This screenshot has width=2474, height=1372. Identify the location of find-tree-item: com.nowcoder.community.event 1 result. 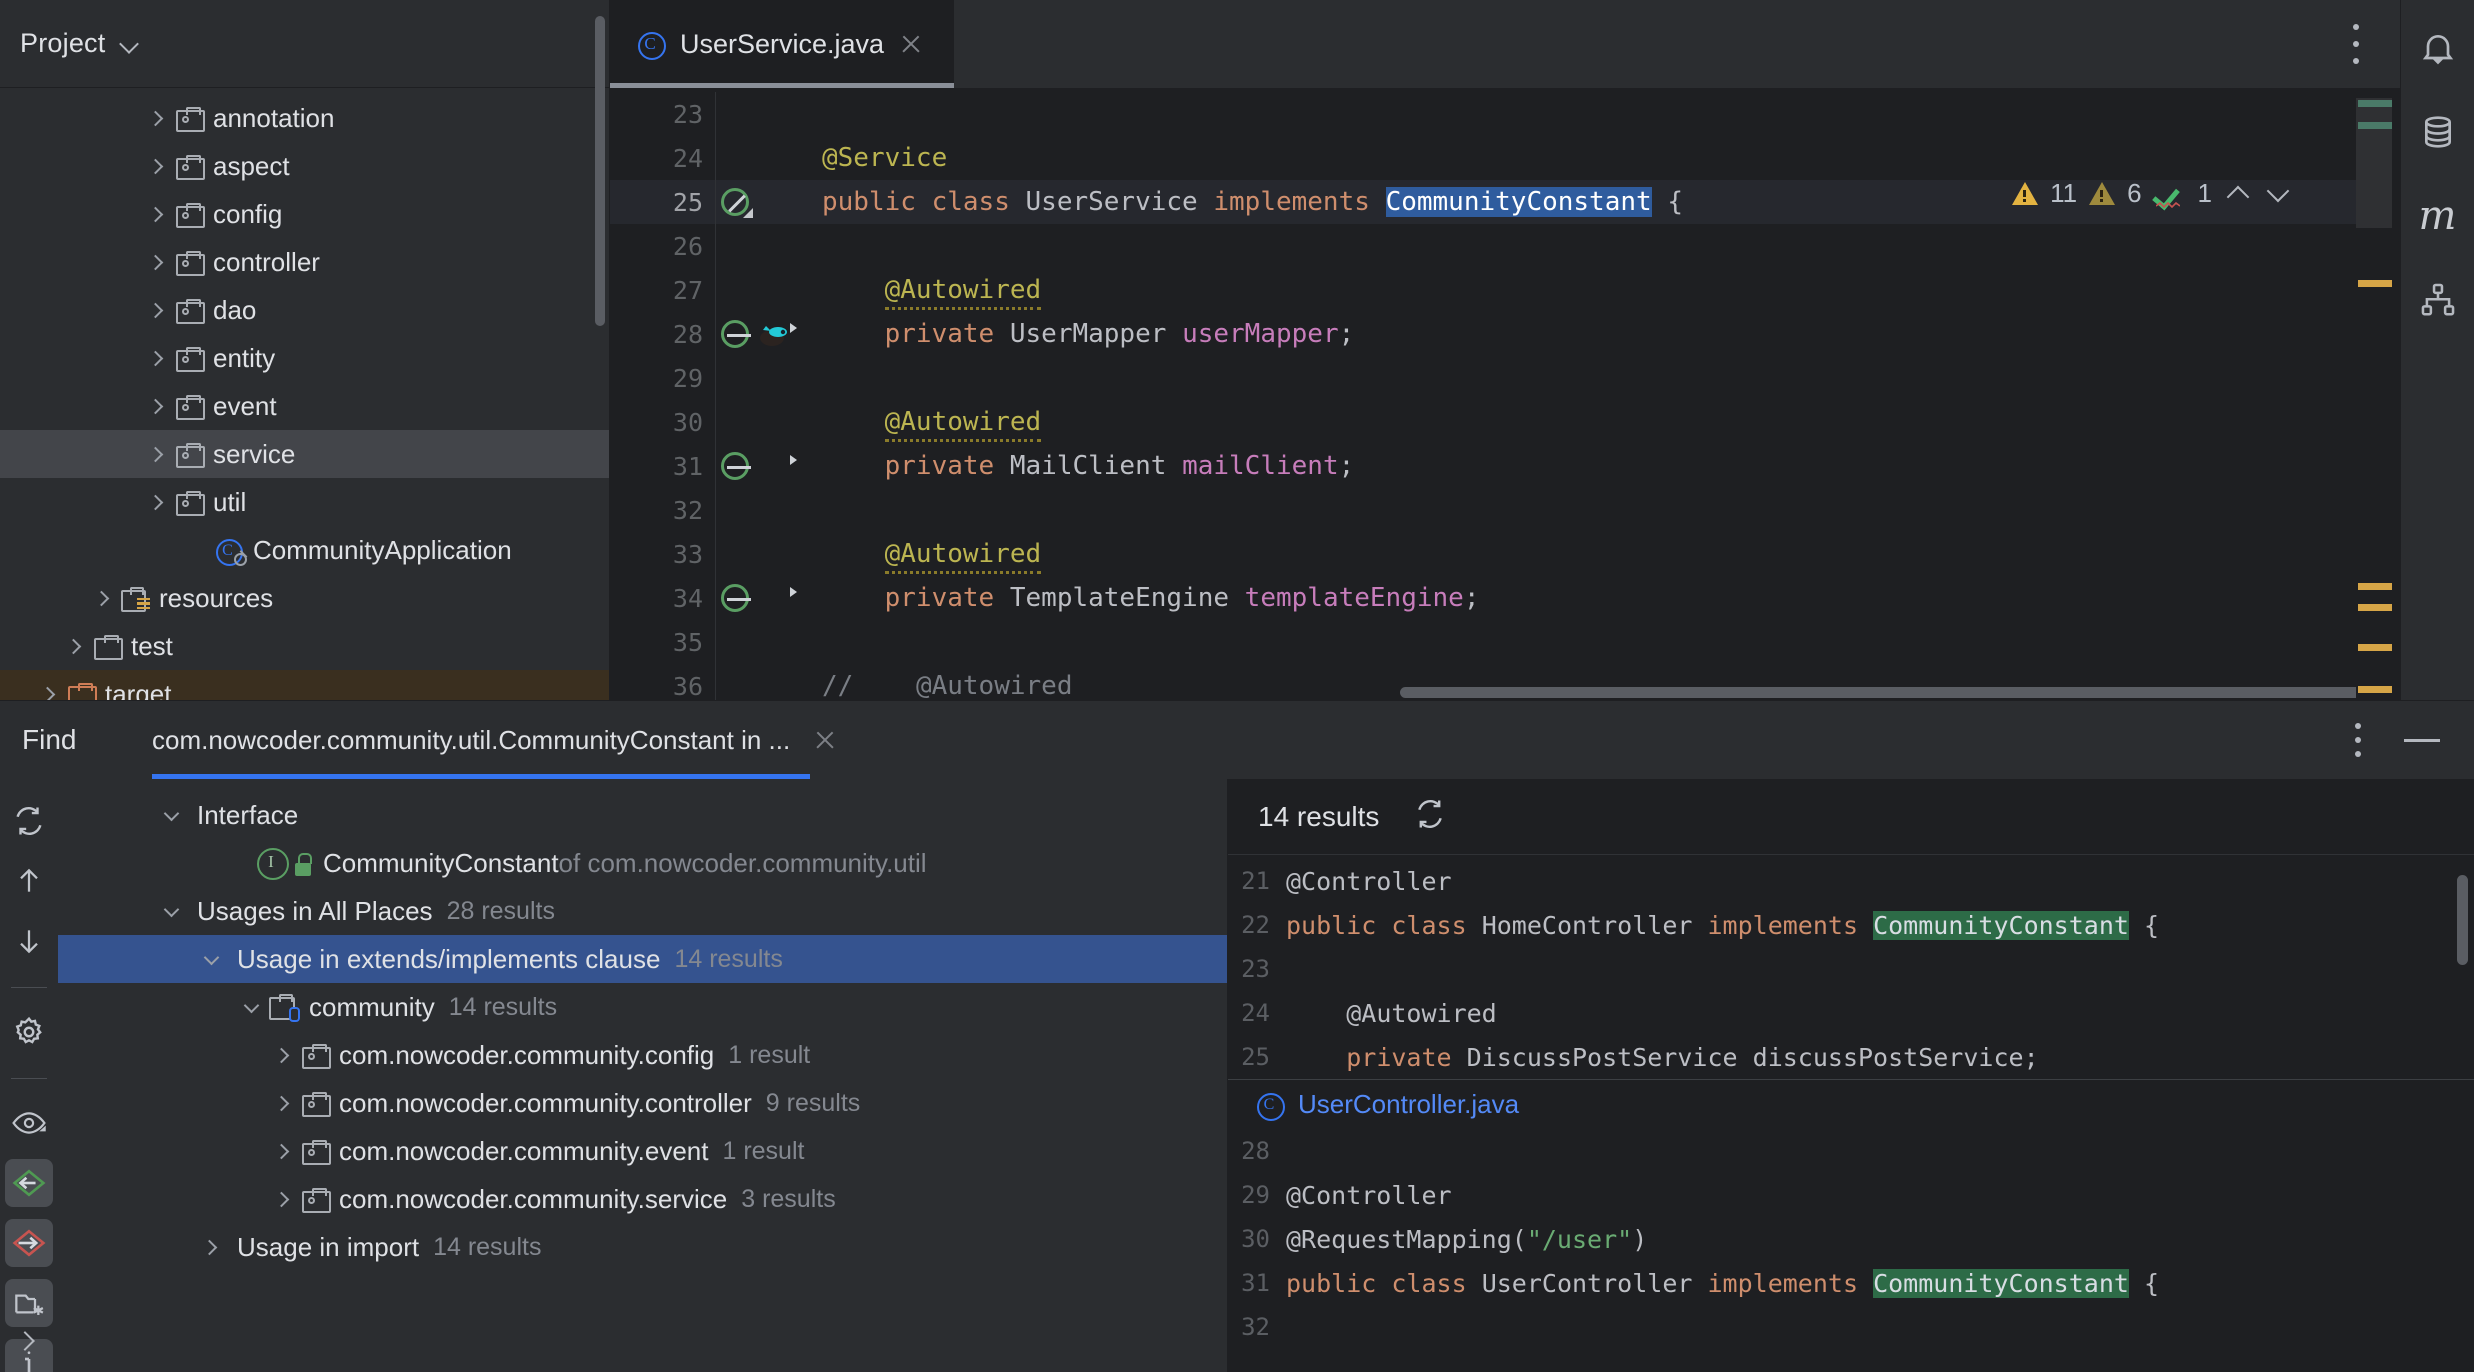
(642, 1151).